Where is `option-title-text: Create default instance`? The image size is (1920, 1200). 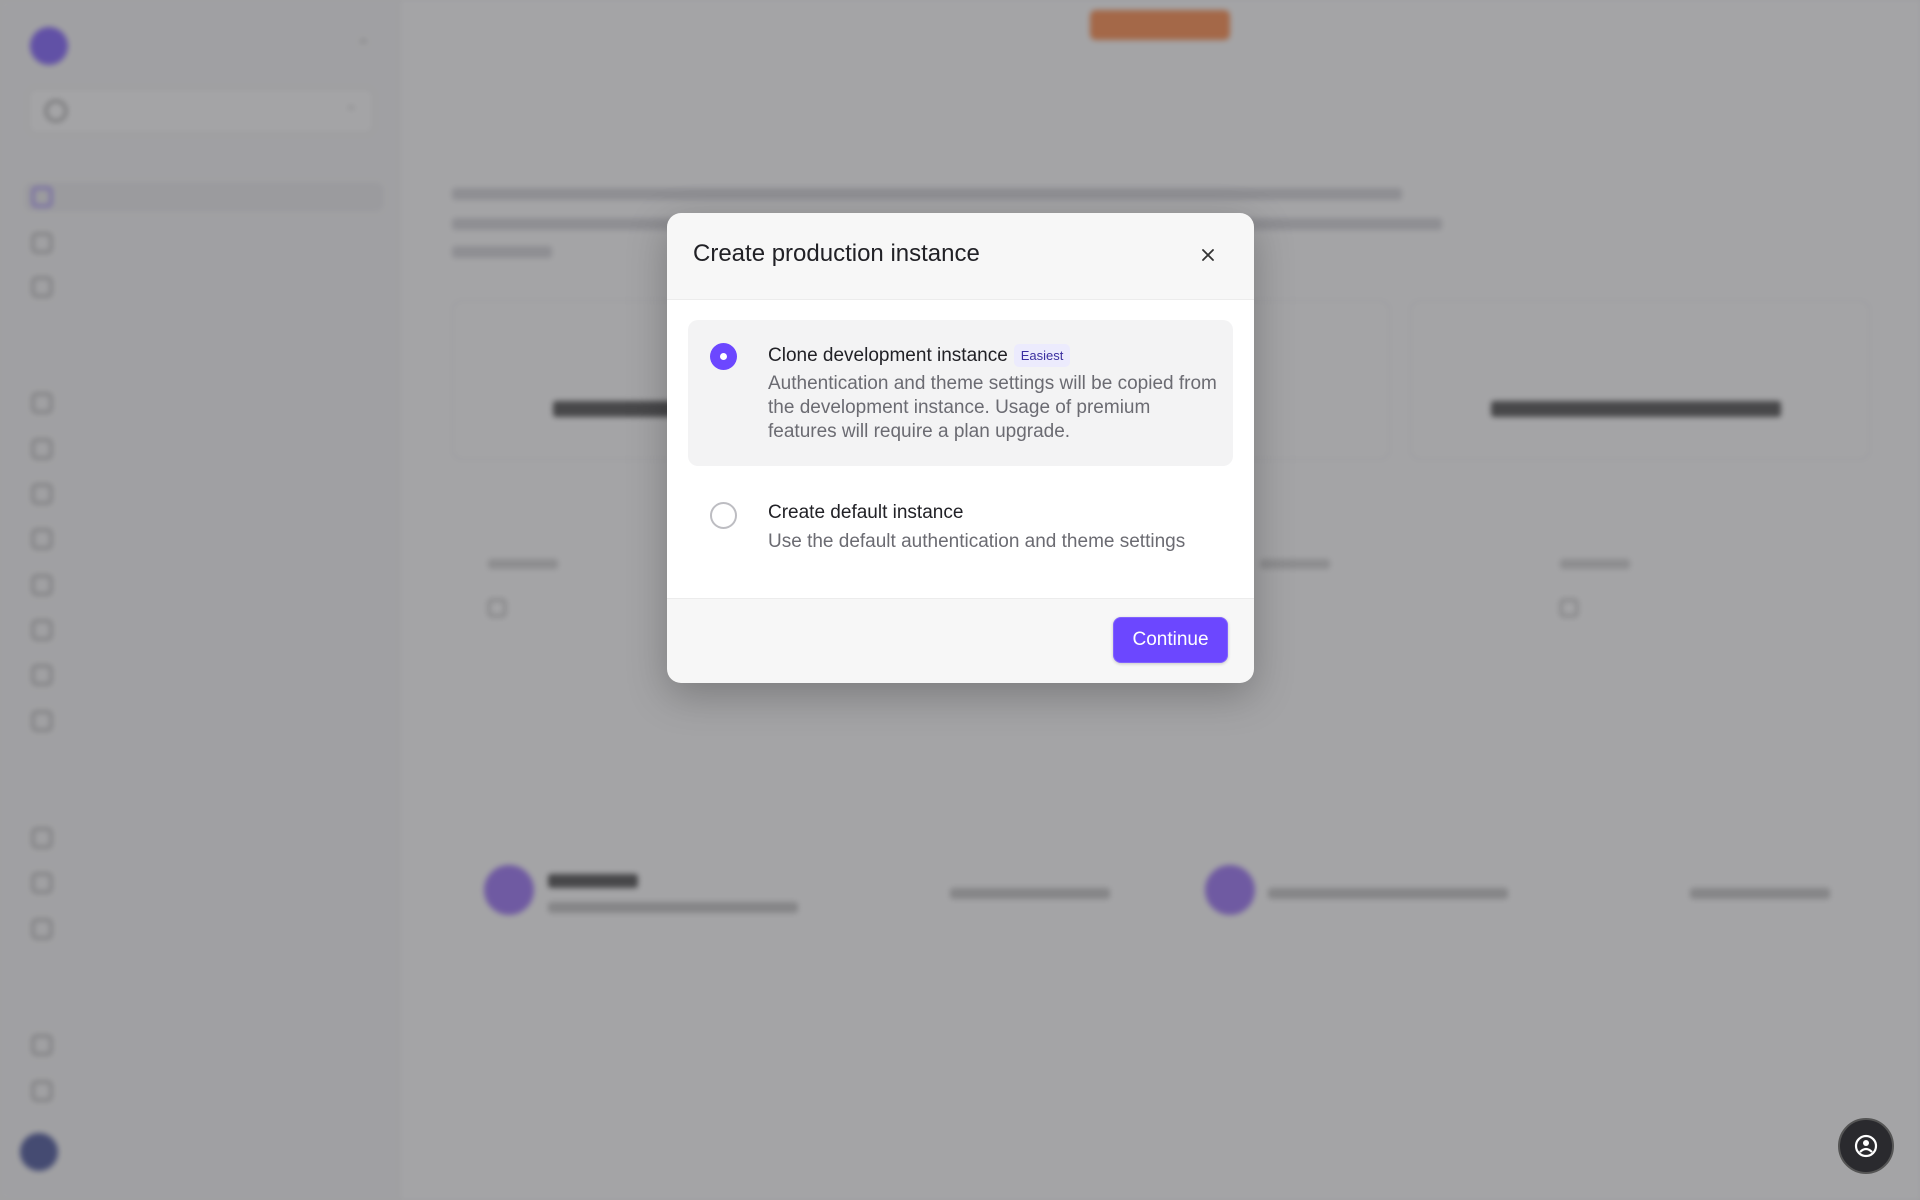
option-title-text: Create default instance is located at coordinates (866, 512).